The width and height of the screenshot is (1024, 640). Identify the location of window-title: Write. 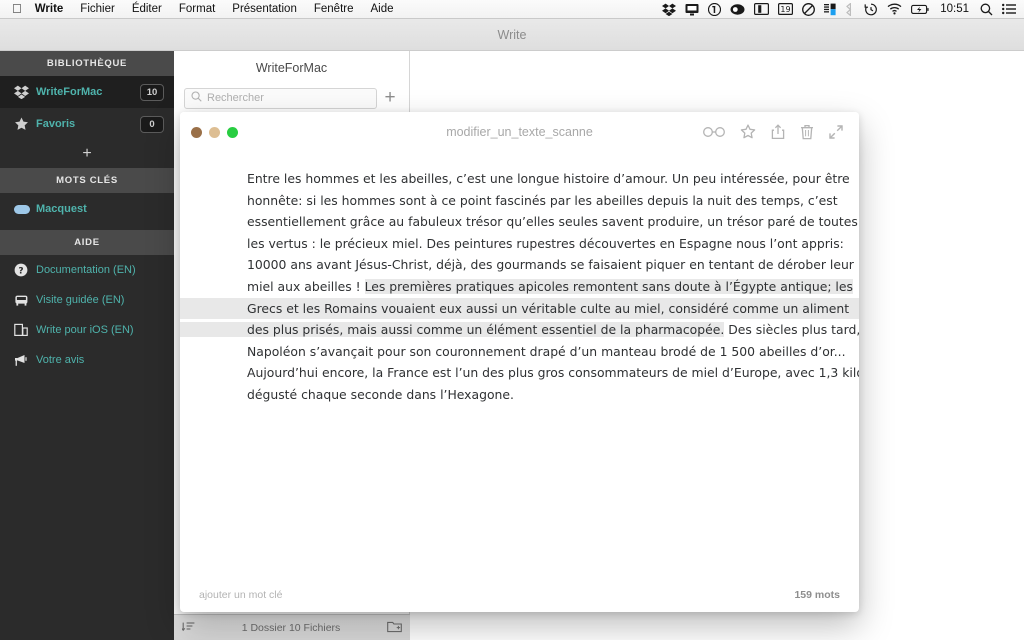
(512, 34).